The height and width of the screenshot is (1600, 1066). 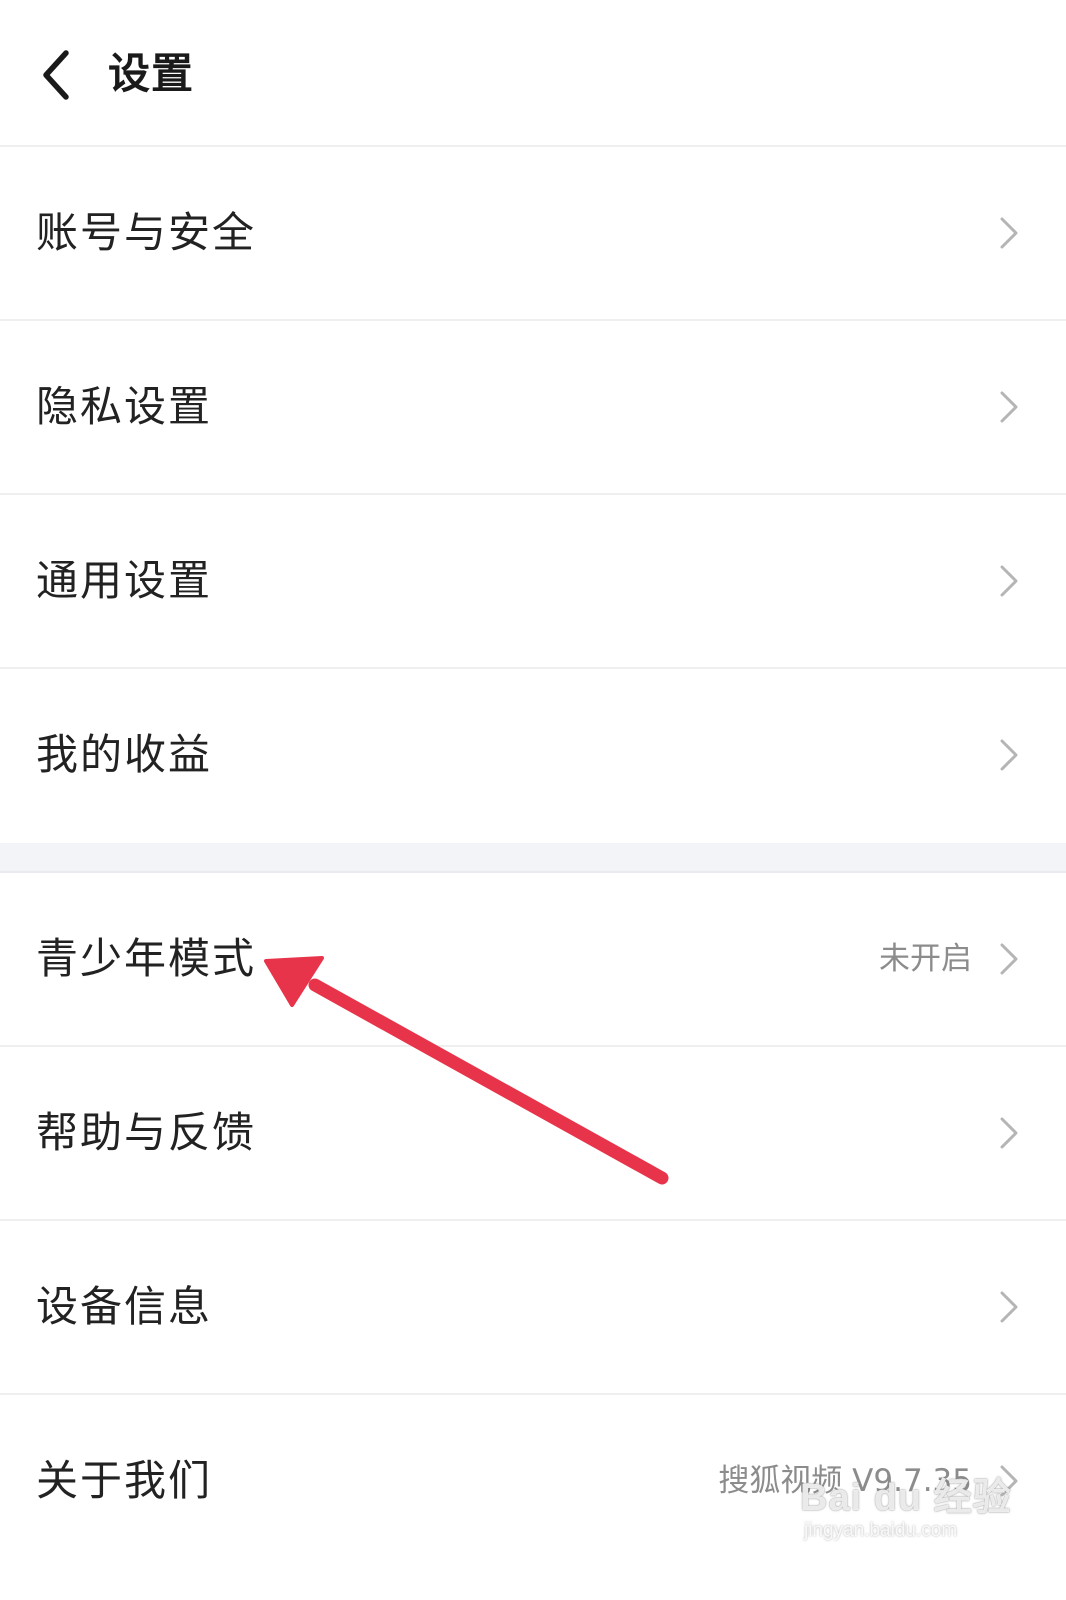 What do you see at coordinates (124, 754) in the screenshot?
I see `row-label: 我的收益` at bounding box center [124, 754].